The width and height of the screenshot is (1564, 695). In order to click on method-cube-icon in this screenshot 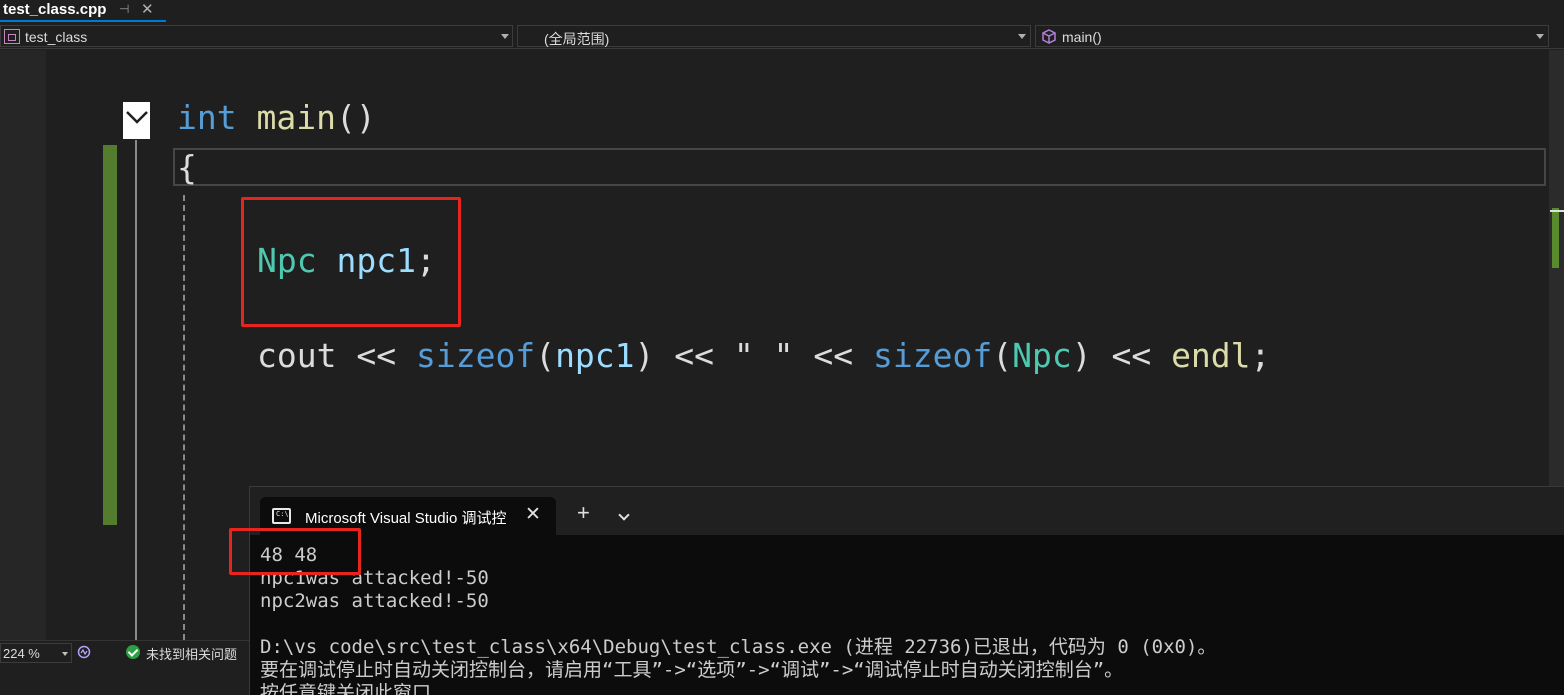, I will do `click(1049, 36)`.